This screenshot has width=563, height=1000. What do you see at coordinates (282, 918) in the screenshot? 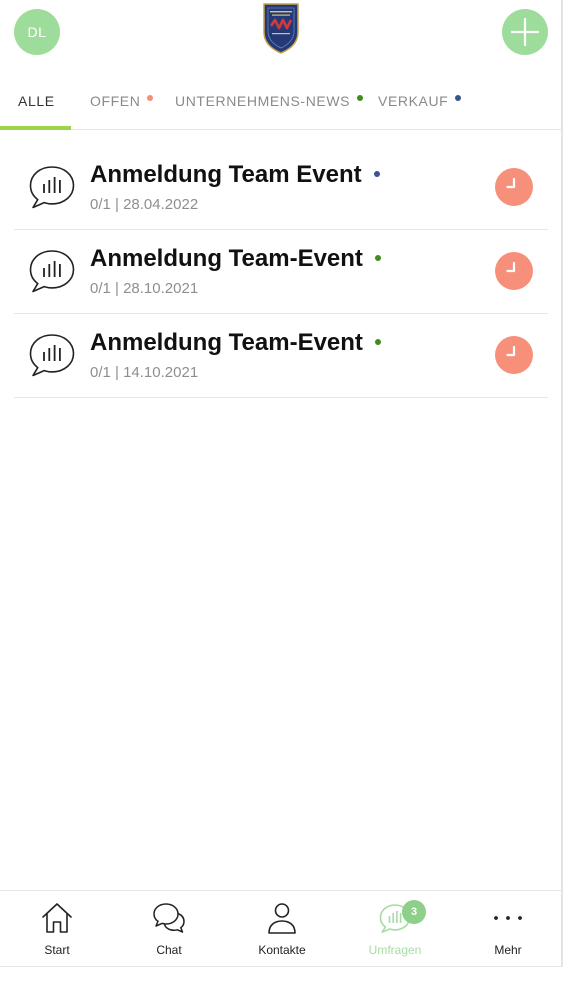
I see `person-icon` at bounding box center [282, 918].